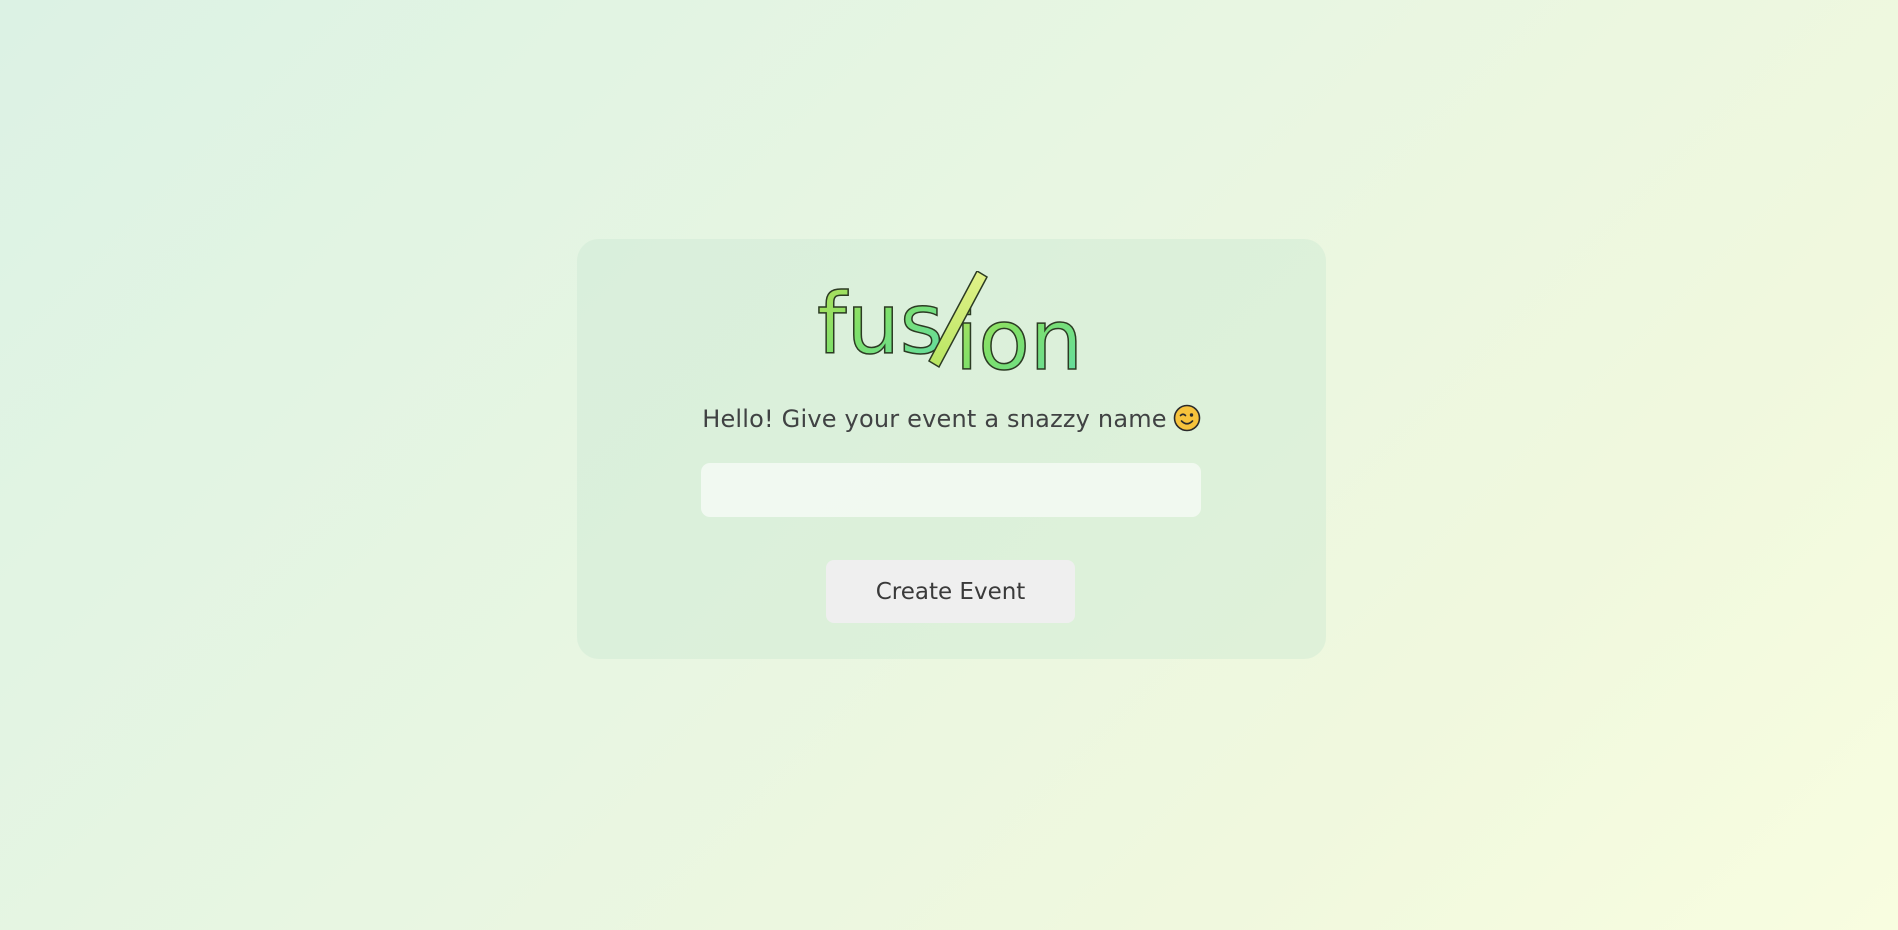 This screenshot has height=930, width=1898. I want to click on prompt-text-row: Hello! Give your event a snazzy name, so click(951, 421).